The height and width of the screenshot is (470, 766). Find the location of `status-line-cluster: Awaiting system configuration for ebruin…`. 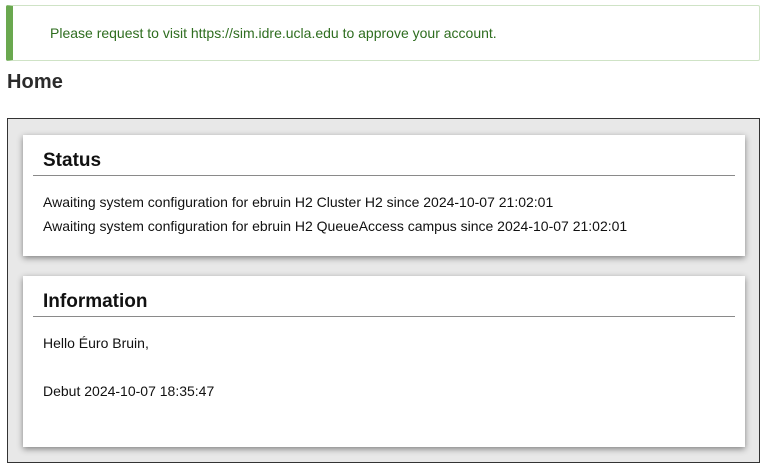

status-line-cluster: Awaiting system configuration for ebruin… is located at coordinates (298, 202).